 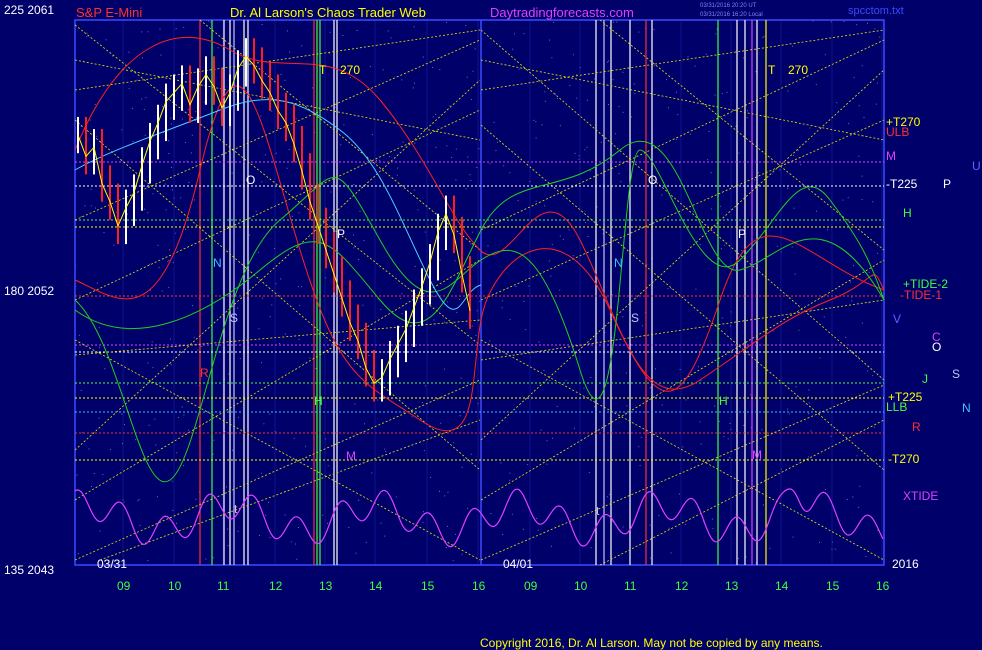 I want to click on x-tick-label: 10, so click(x=175, y=586).